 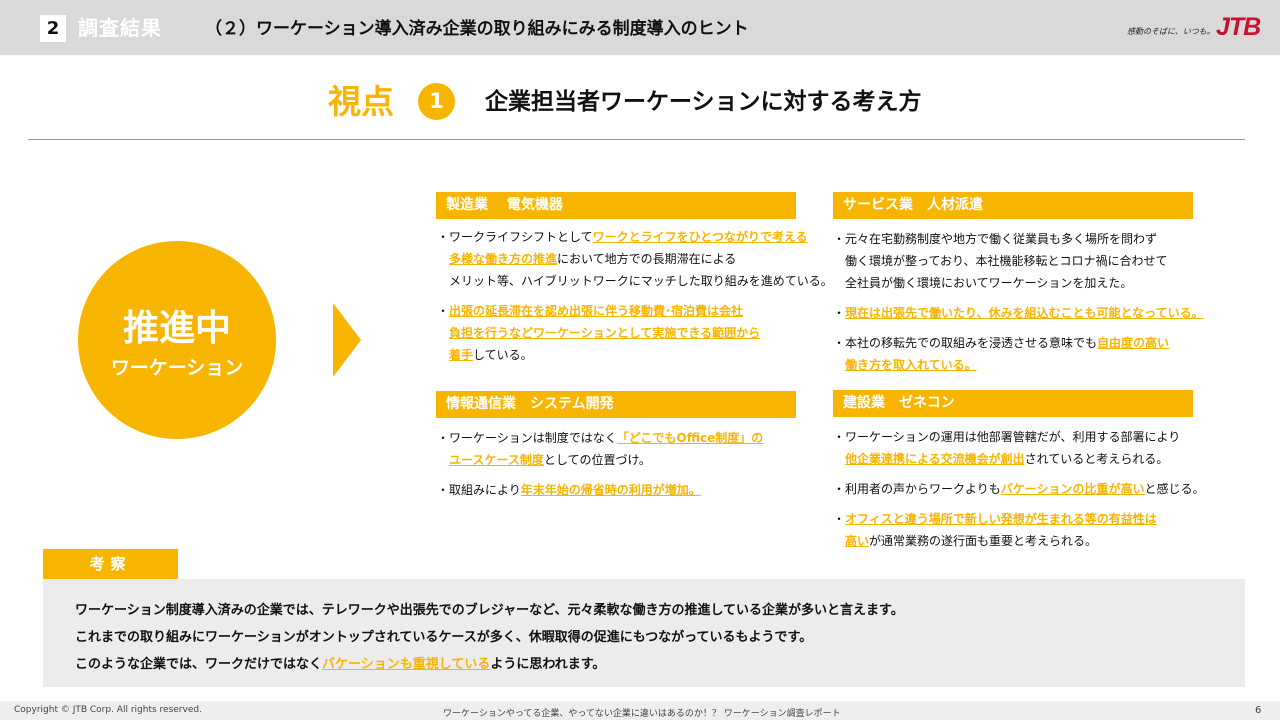 I want to click on card-service-title: サービス業 人材派遣, so click(x=1013, y=205).